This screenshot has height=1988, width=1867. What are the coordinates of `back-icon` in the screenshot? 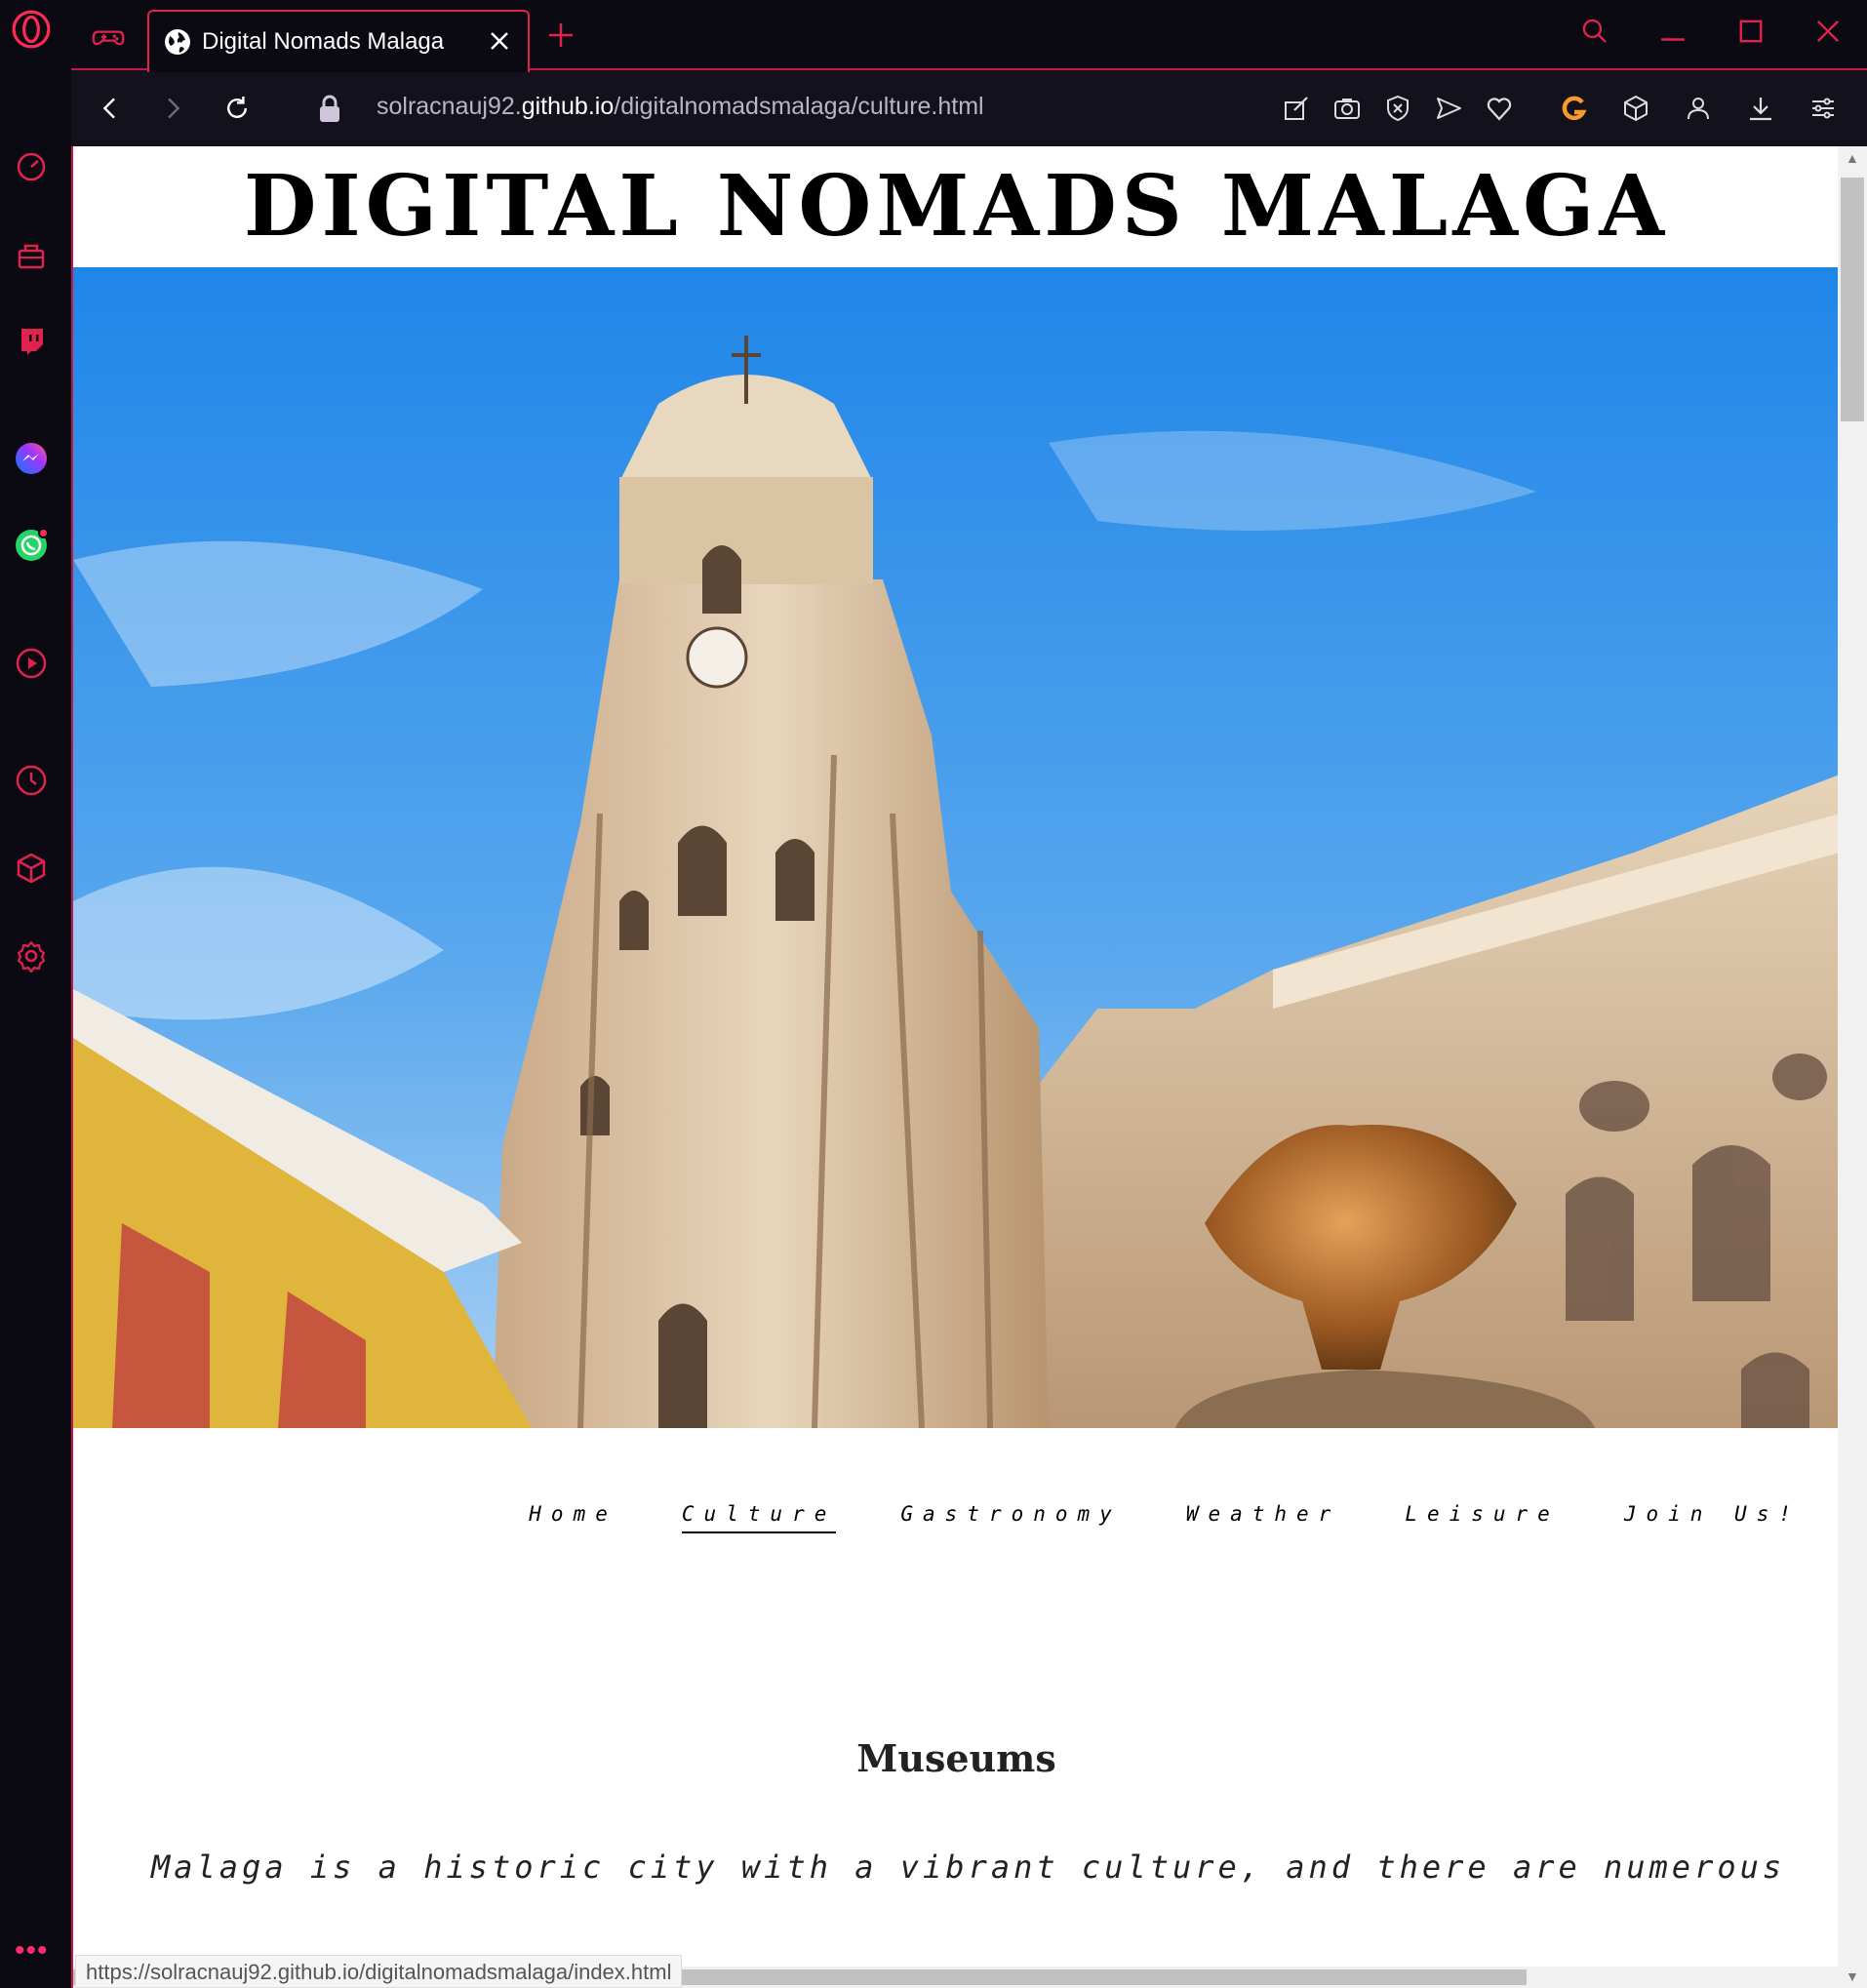 It's located at (110, 109).